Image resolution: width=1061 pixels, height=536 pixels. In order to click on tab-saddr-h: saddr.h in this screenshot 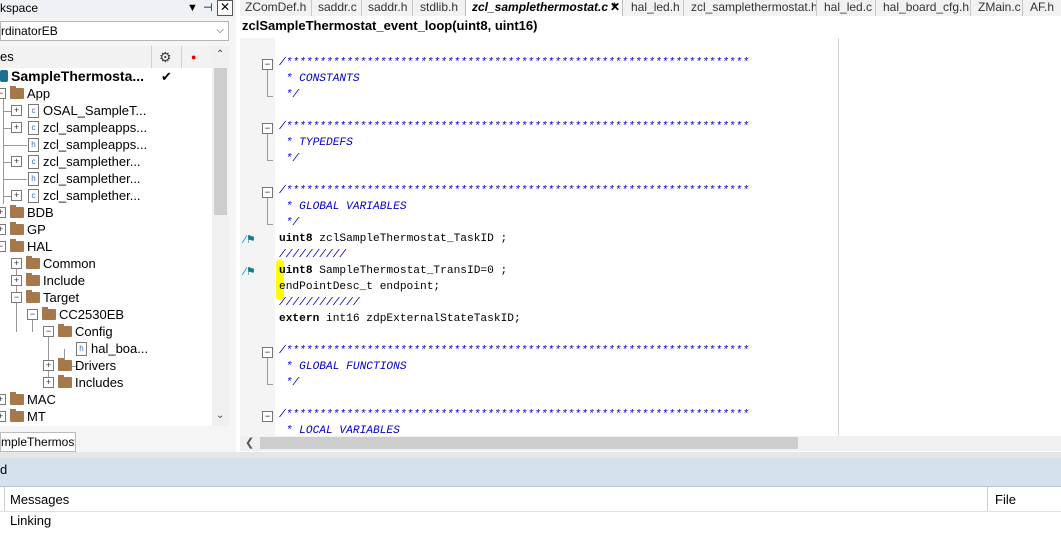, I will do `click(387, 8)`.